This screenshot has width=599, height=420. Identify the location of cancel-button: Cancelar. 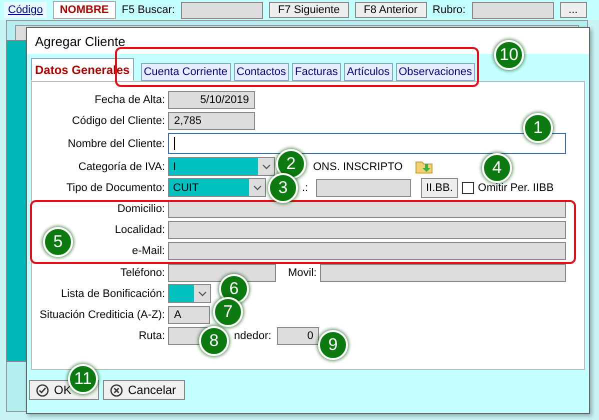
(144, 390).